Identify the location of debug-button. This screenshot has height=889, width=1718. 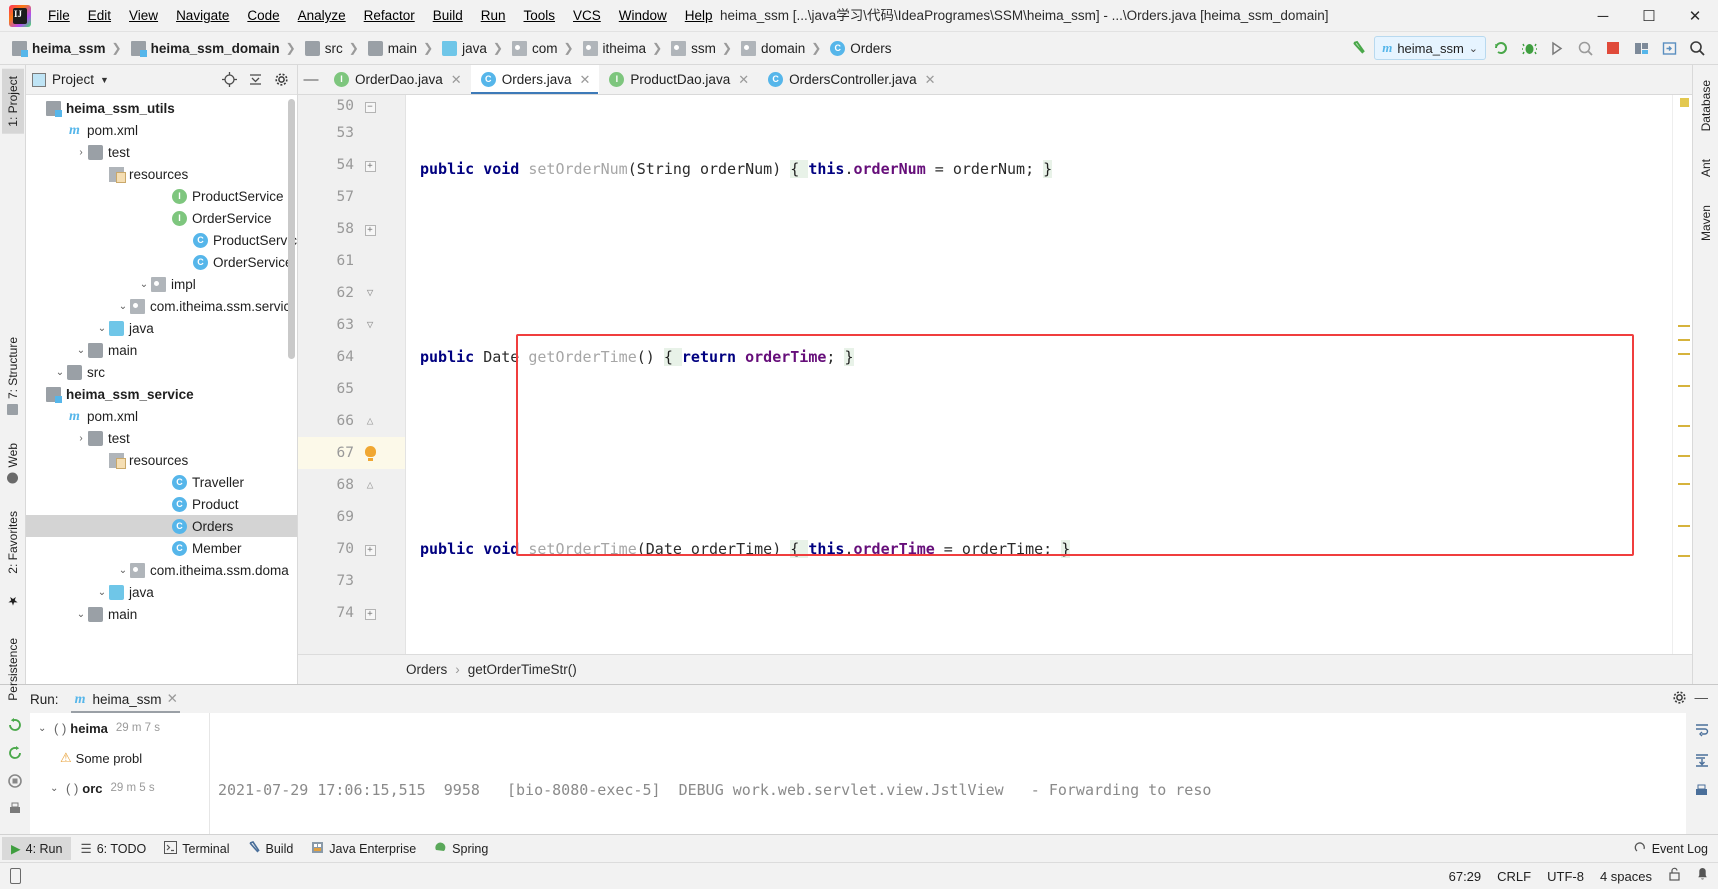
(1529, 48).